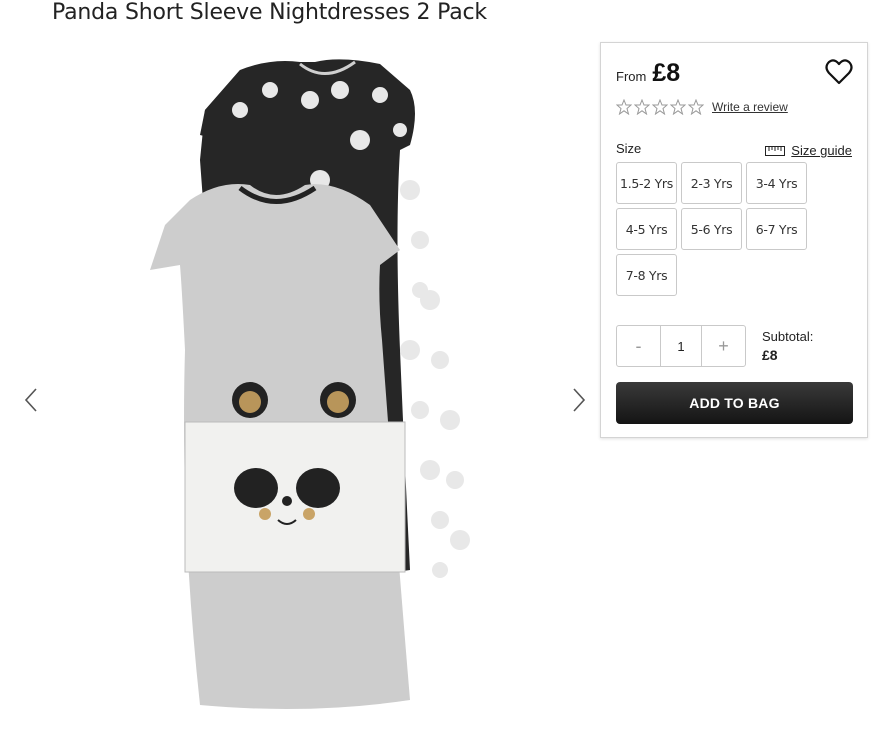  I want to click on subtotal: Subtotal: £8, so click(787, 346).